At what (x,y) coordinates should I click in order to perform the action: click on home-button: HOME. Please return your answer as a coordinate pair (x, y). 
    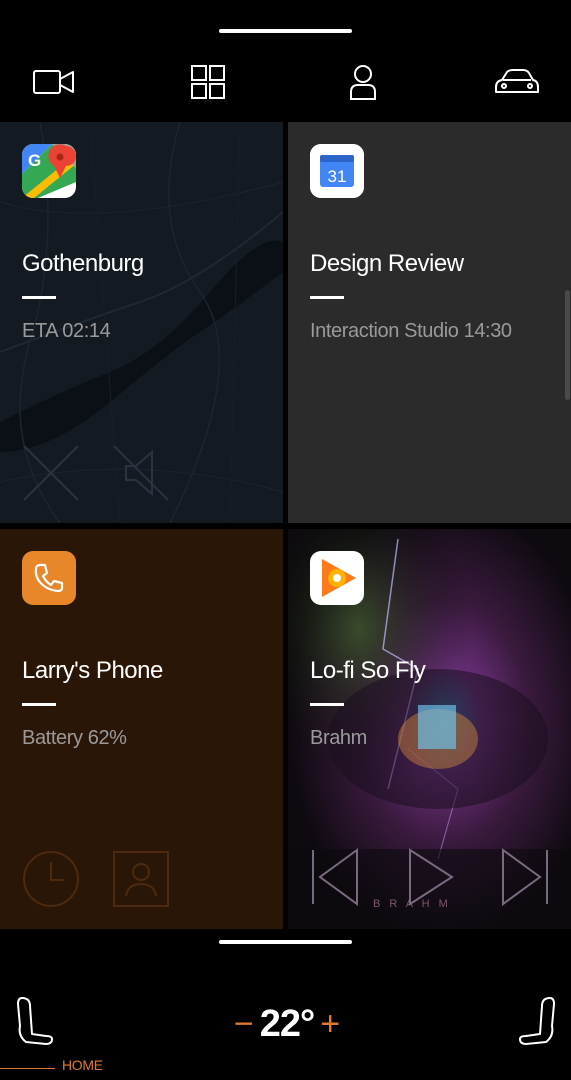
    Looking at the image, I should click on (82, 1065).